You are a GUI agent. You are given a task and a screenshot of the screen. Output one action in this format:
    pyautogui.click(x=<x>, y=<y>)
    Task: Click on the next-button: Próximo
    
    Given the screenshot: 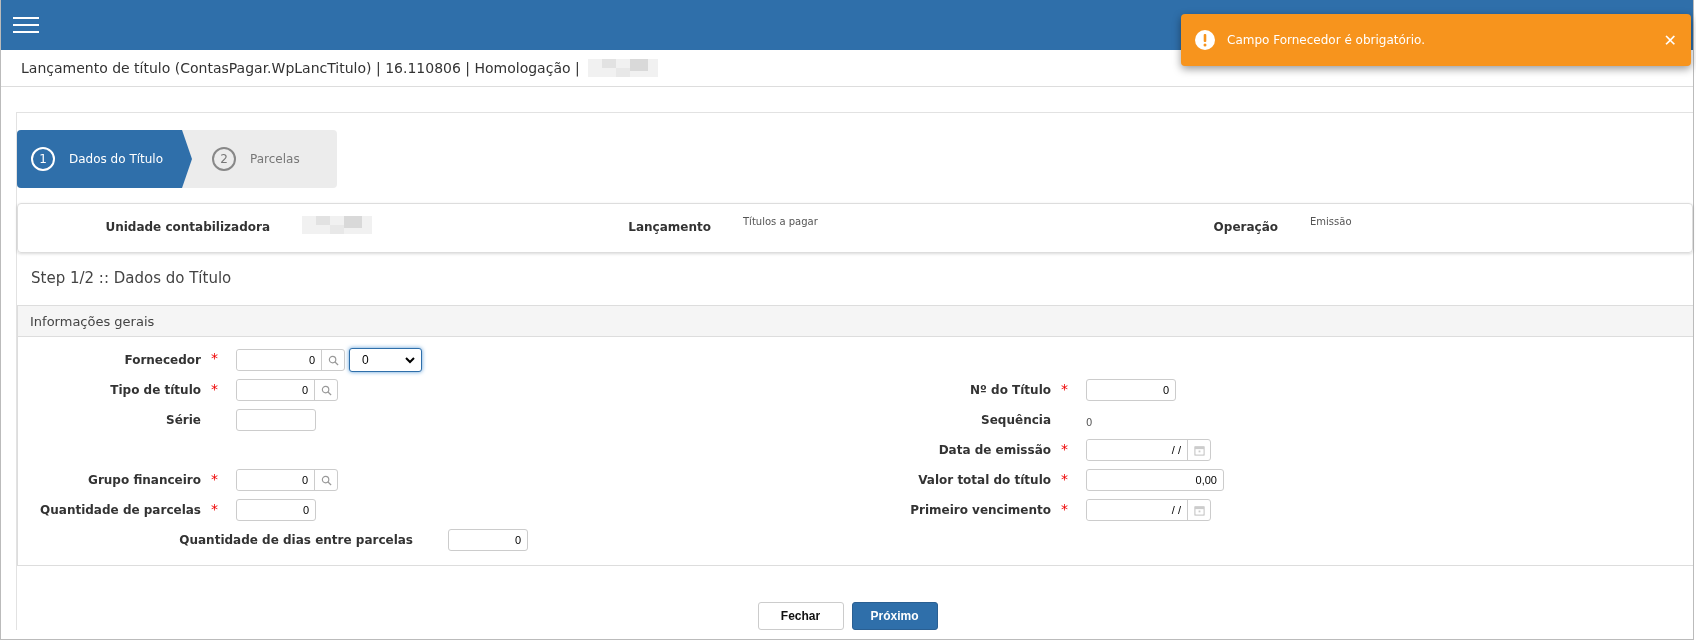 What is the action you would take?
    pyautogui.click(x=894, y=616)
    